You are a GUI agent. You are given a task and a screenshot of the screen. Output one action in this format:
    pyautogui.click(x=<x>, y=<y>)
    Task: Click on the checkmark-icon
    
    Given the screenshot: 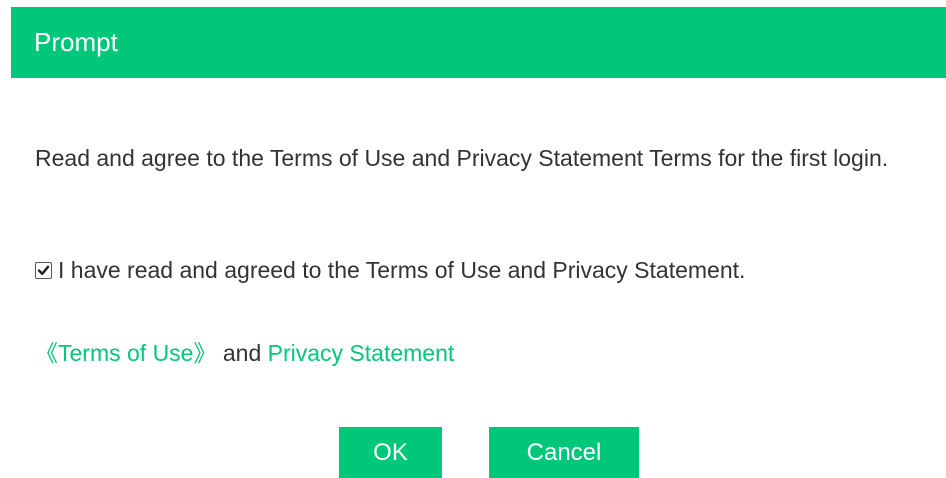 What is the action you would take?
    pyautogui.click(x=43, y=270)
    